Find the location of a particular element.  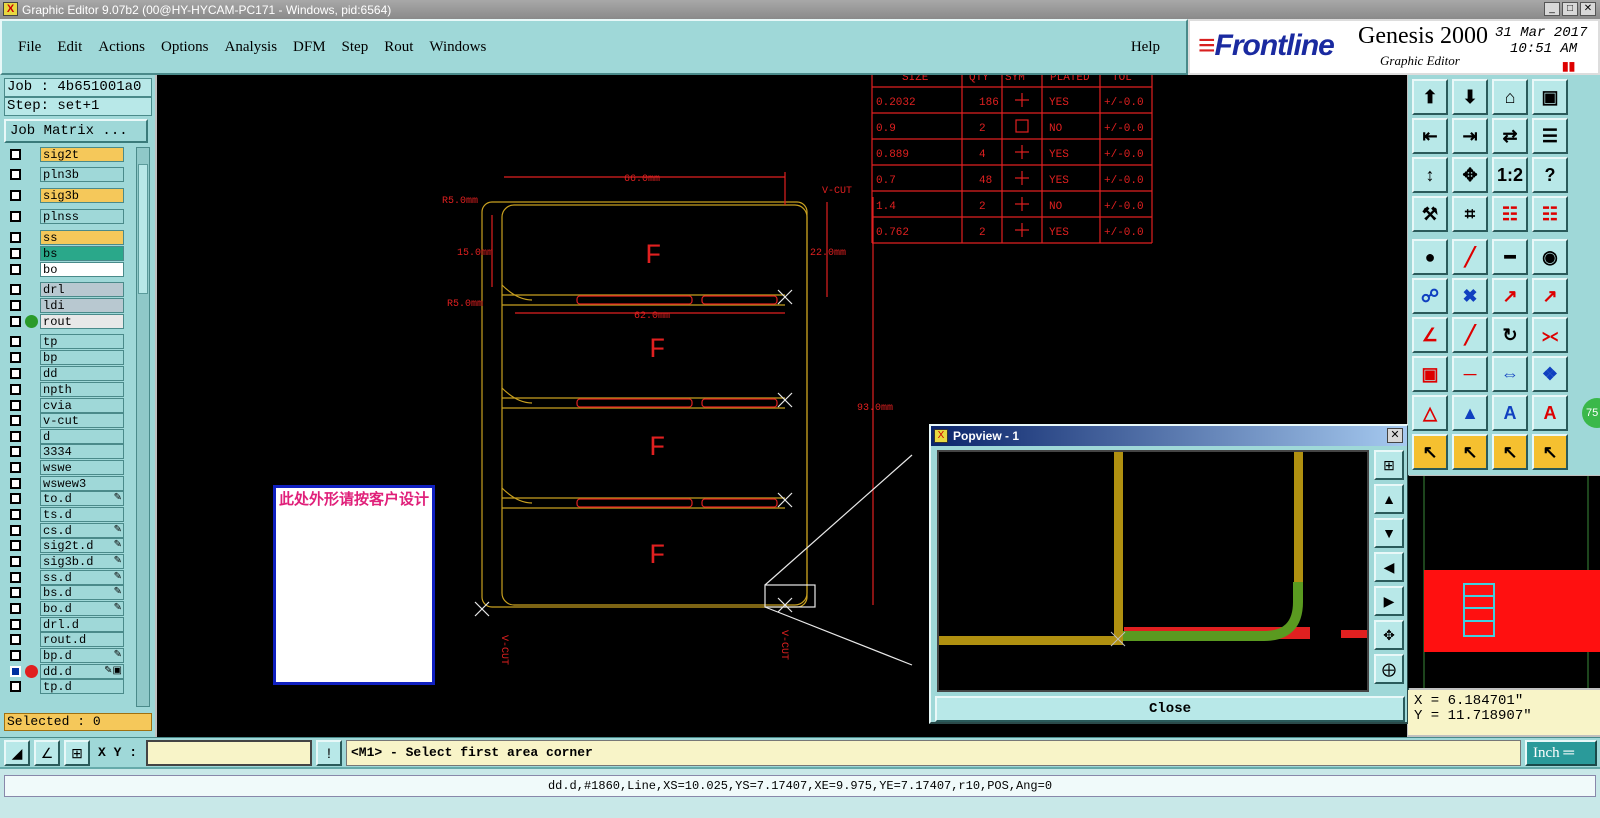

layer-name: sig2t.d is located at coordinates (82, 545).